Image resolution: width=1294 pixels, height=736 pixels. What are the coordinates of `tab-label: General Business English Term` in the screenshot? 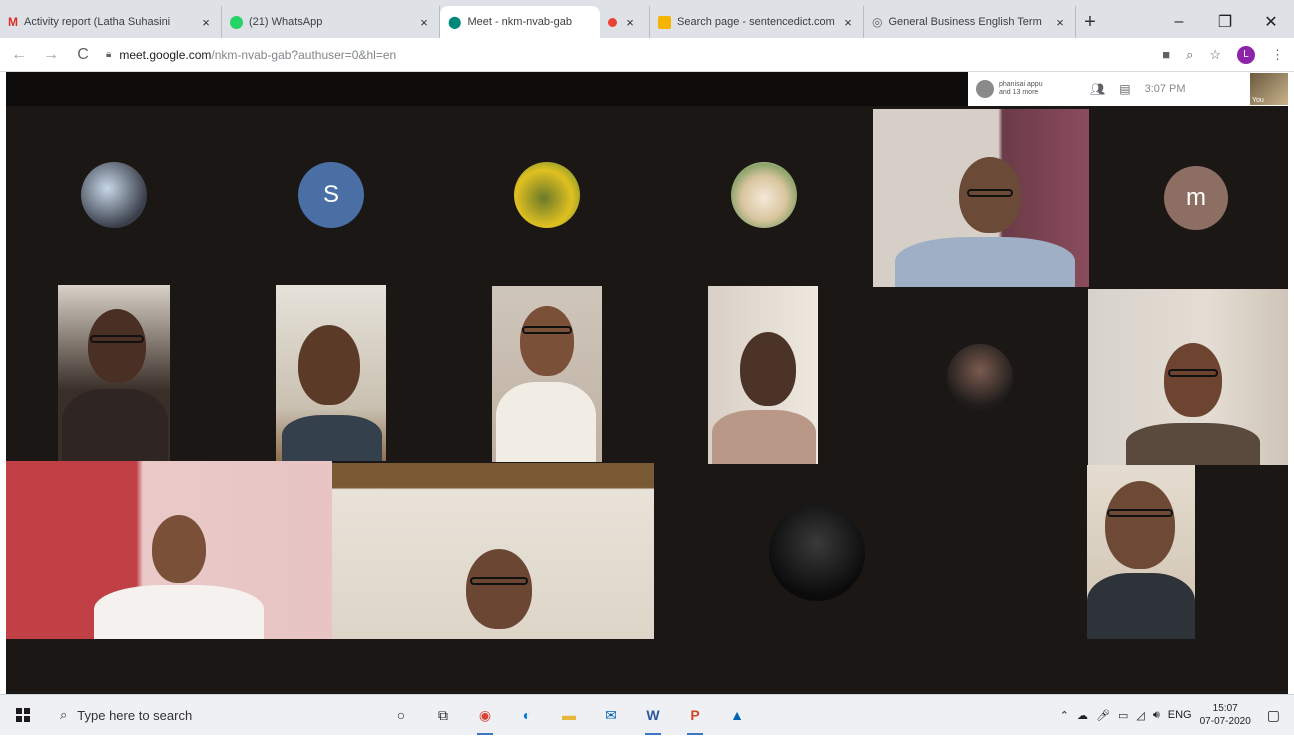 It's located at (965, 22).